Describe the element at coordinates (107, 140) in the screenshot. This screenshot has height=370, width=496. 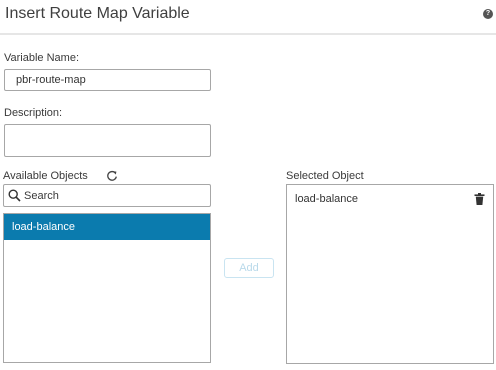
I see `description-input` at that location.